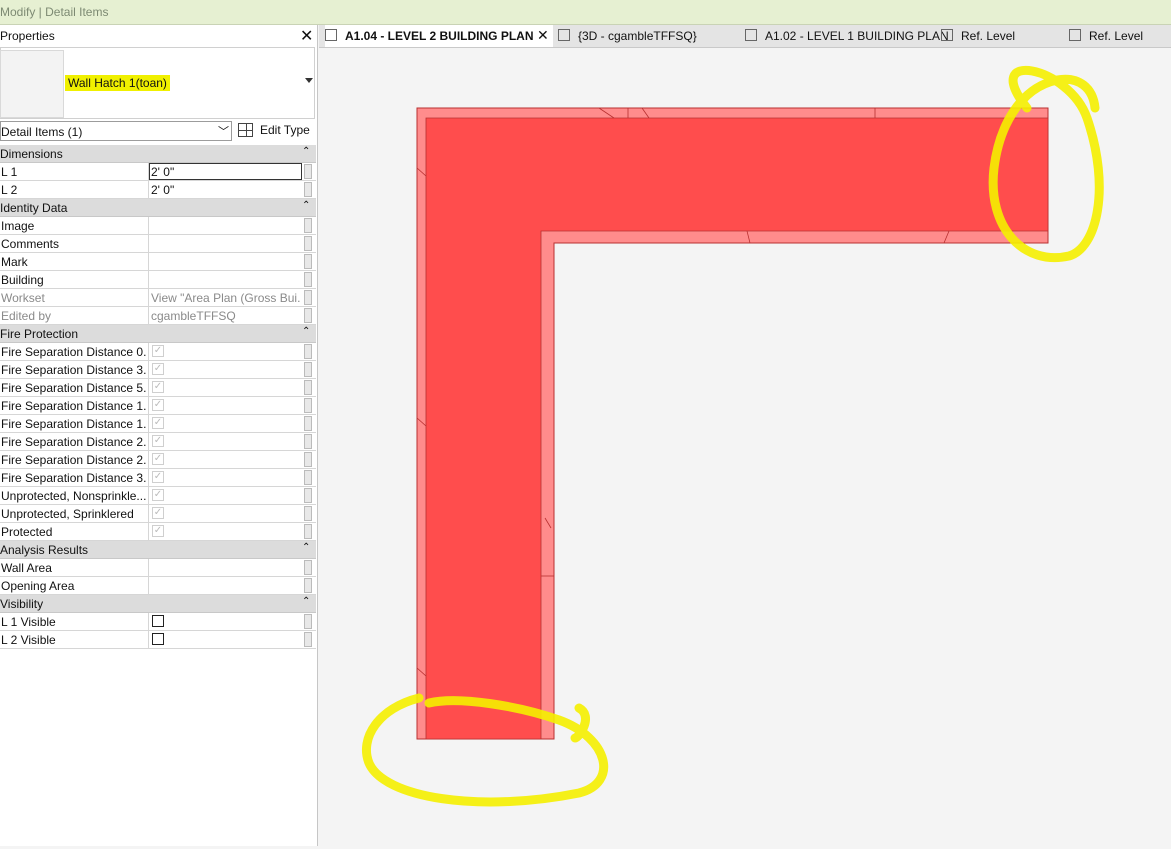  I want to click on property-row: Unprotected, Sprinklered ✓, so click(158, 514).